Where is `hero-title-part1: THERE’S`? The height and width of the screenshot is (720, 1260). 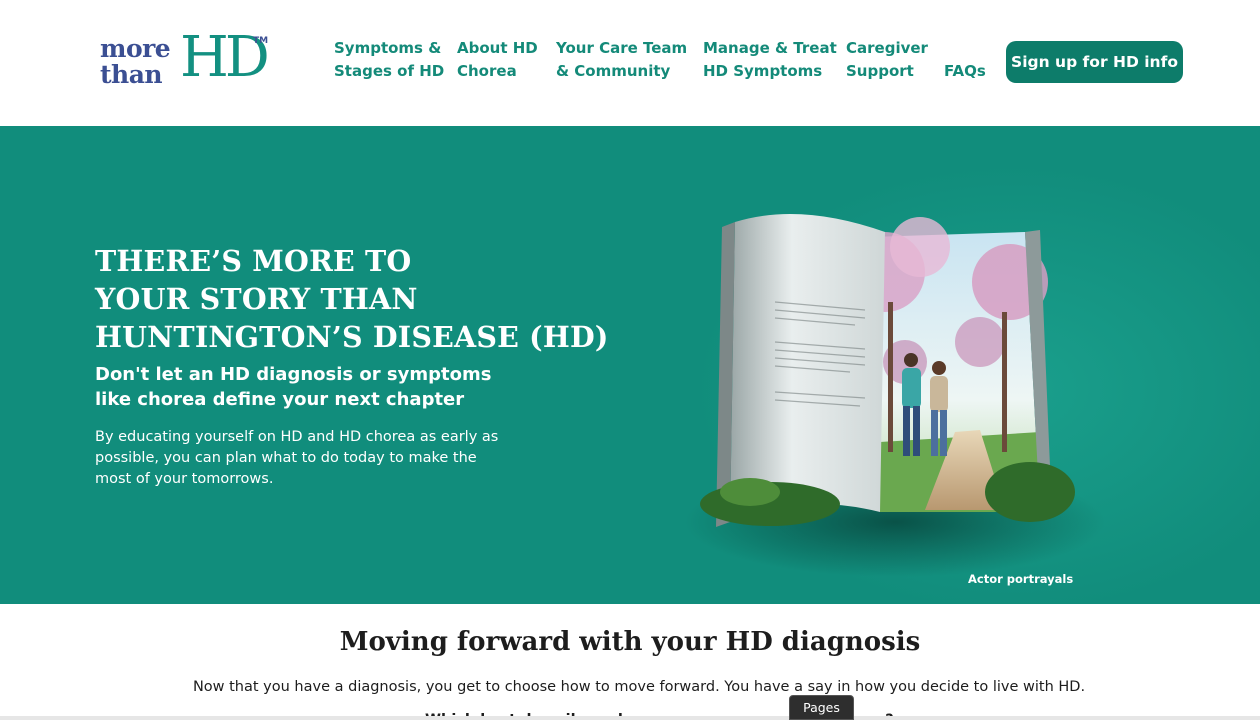
hero-title-part1: THERE’S is located at coordinates (174, 261).